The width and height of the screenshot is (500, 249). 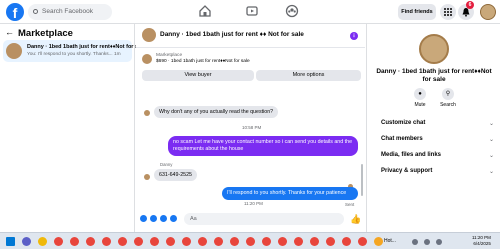 I want to click on privacy-support-item: Privacy & support, so click(x=406, y=171).